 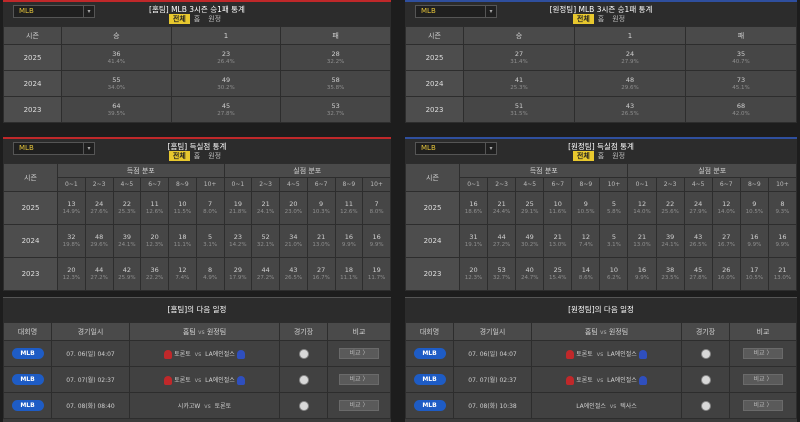 What do you see at coordinates (210, 270) in the screenshot?
I see `run-count: 8` at bounding box center [210, 270].